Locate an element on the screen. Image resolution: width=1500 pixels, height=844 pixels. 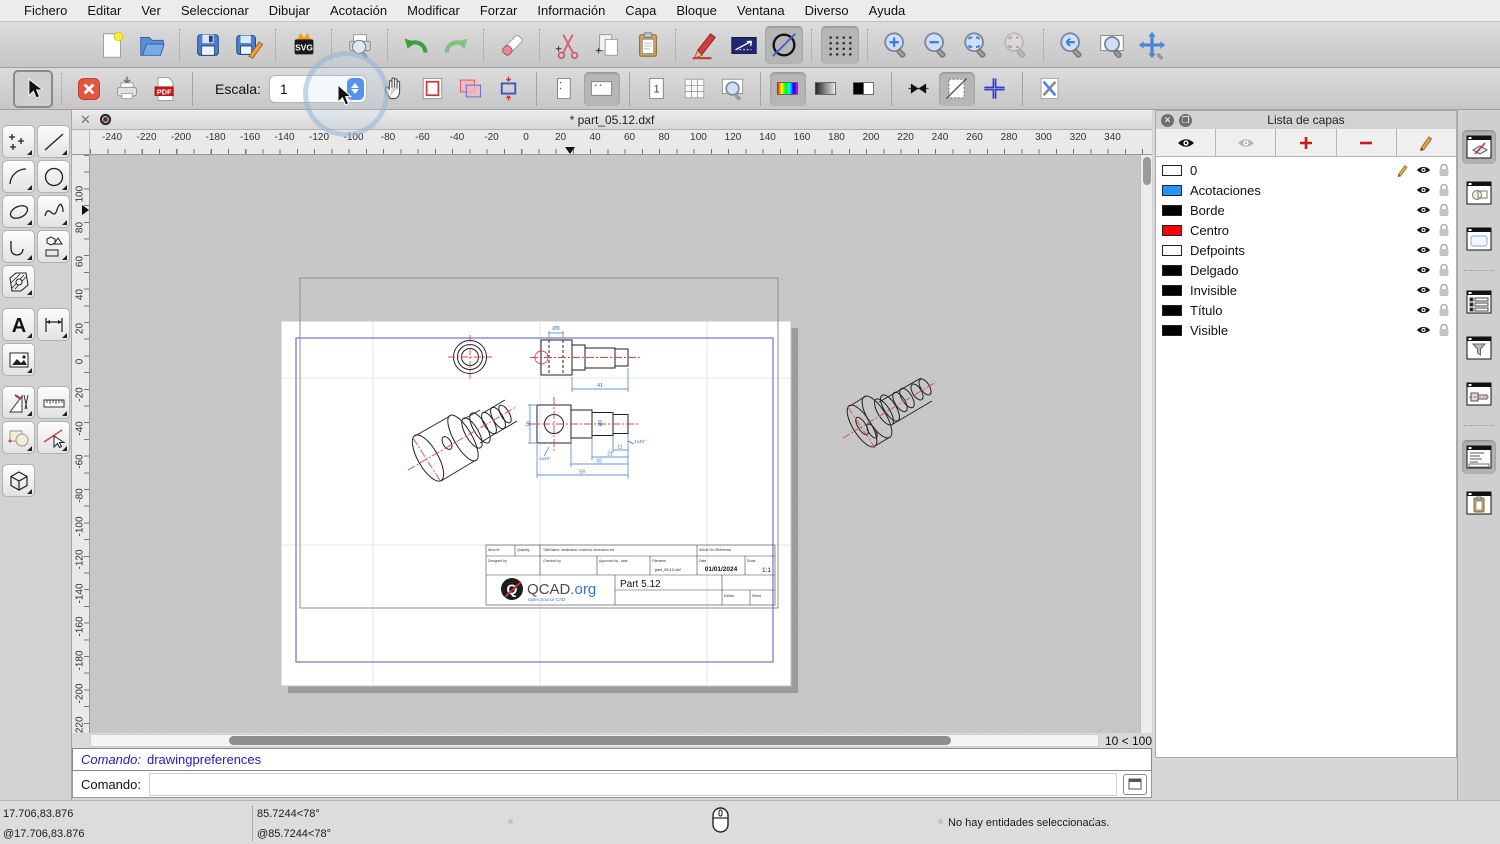
selection-pointer-button is located at coordinates (33, 88).